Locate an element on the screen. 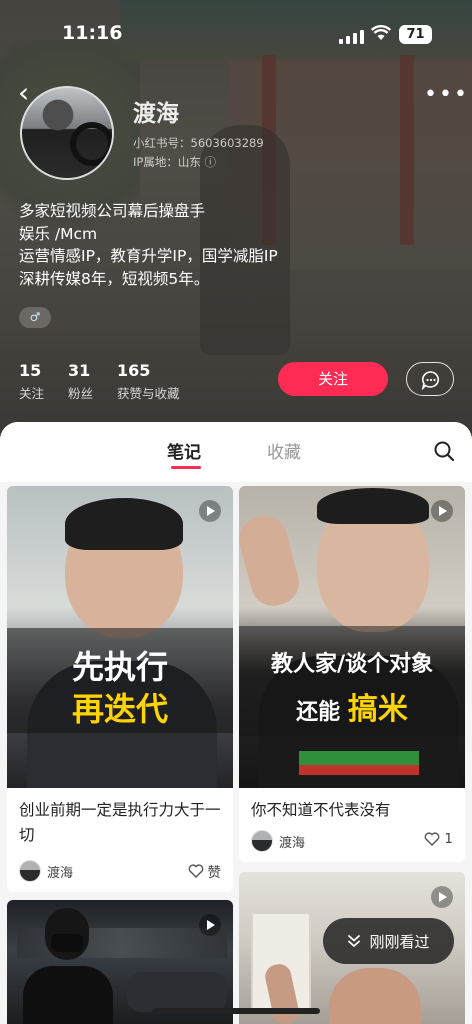  search-icon is located at coordinates (444, 451).